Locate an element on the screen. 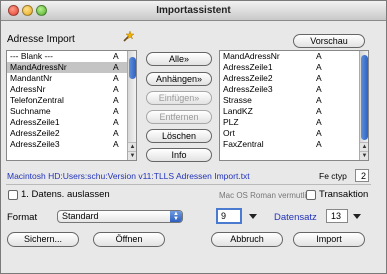 This screenshot has height=274, width=387. title-bar: Importassistent is located at coordinates (193, 11).